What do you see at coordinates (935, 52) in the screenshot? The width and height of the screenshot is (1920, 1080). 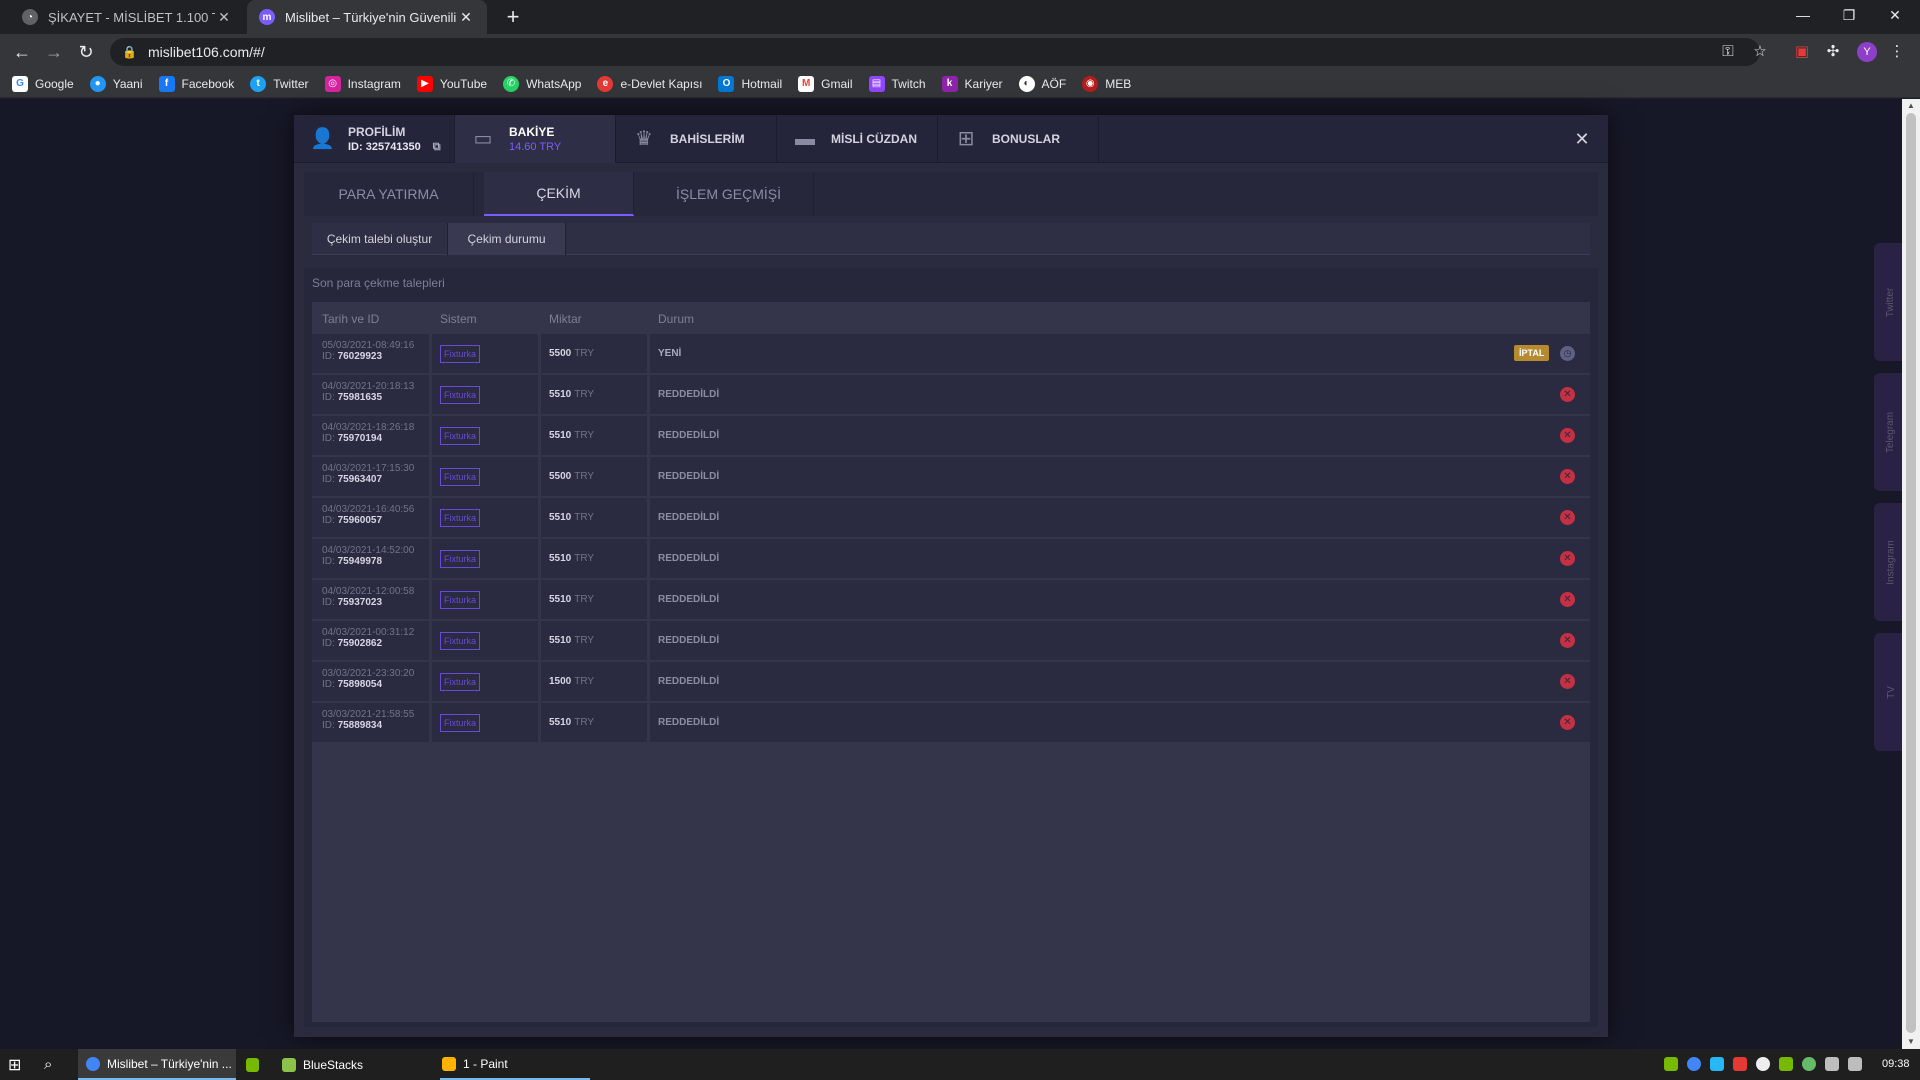 I see `address-bar: 🔒 mislibet106.com/#/` at bounding box center [935, 52].